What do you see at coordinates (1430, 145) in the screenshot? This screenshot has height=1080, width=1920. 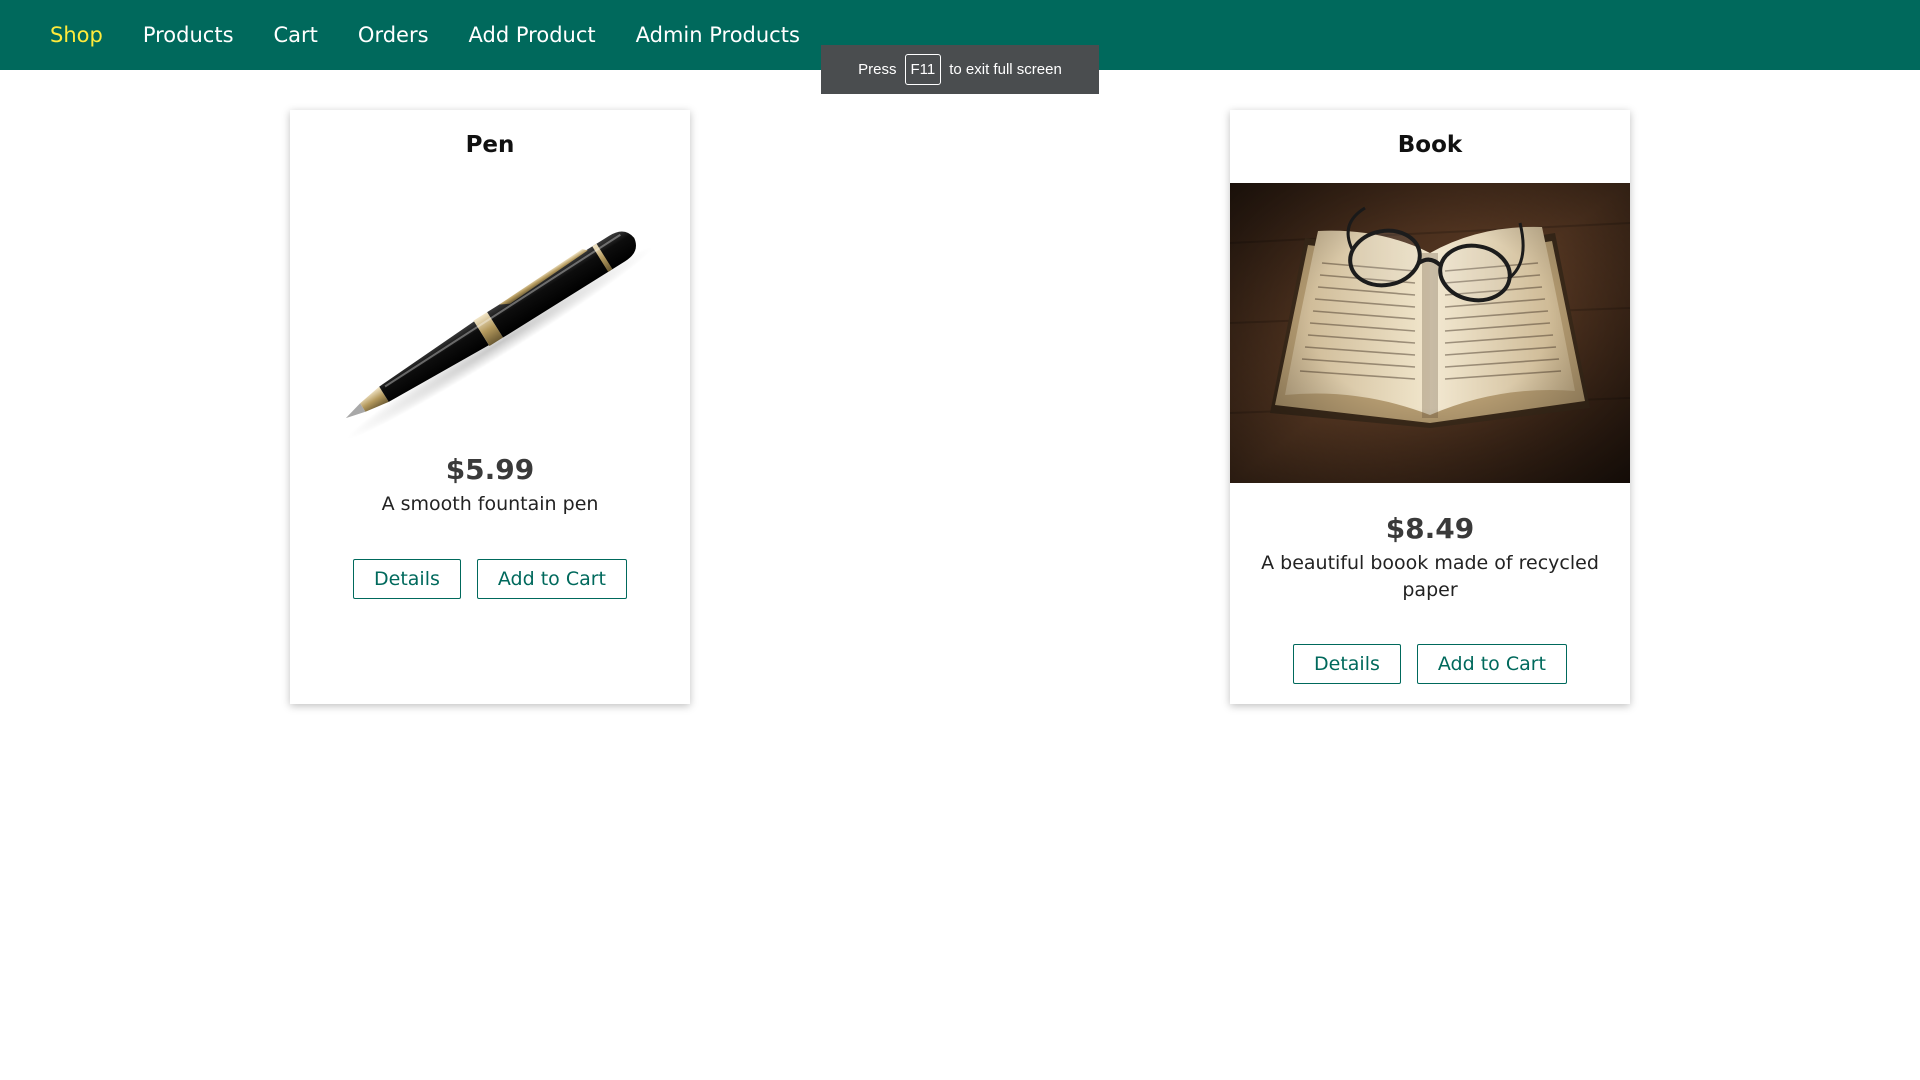 I see `product-title: Book` at bounding box center [1430, 145].